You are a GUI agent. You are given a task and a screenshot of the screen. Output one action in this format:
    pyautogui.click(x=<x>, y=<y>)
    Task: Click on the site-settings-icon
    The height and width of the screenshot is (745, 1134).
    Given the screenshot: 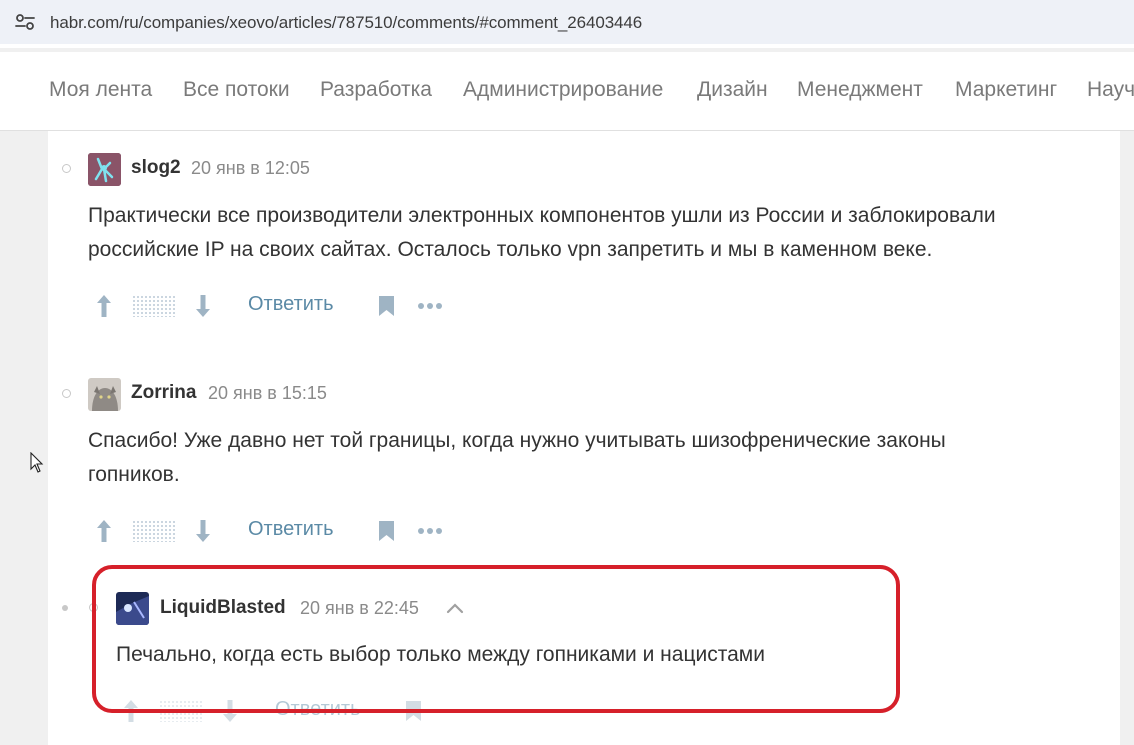 What is the action you would take?
    pyautogui.click(x=25, y=22)
    